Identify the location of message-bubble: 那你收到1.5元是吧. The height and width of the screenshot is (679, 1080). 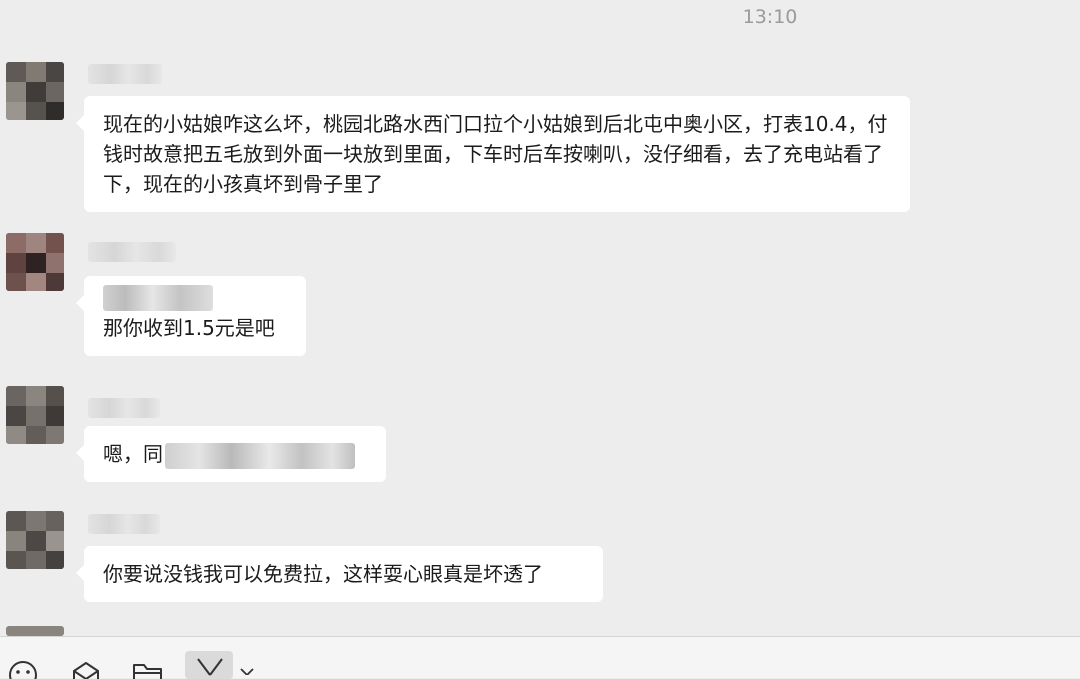
(191, 316).